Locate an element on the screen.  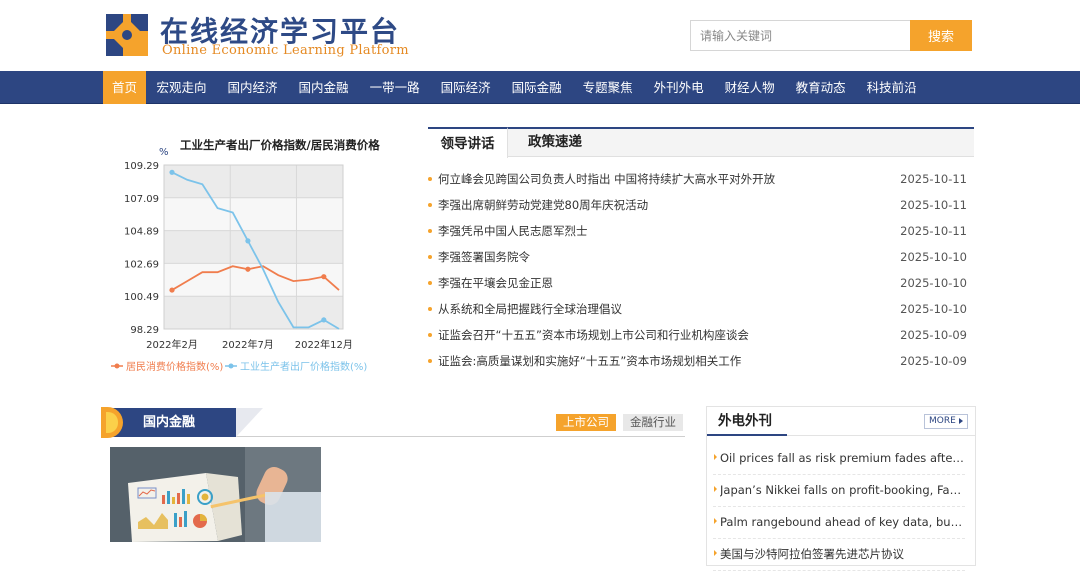
tab-leader-speeches: 领导讲话 is located at coordinates (468, 142).